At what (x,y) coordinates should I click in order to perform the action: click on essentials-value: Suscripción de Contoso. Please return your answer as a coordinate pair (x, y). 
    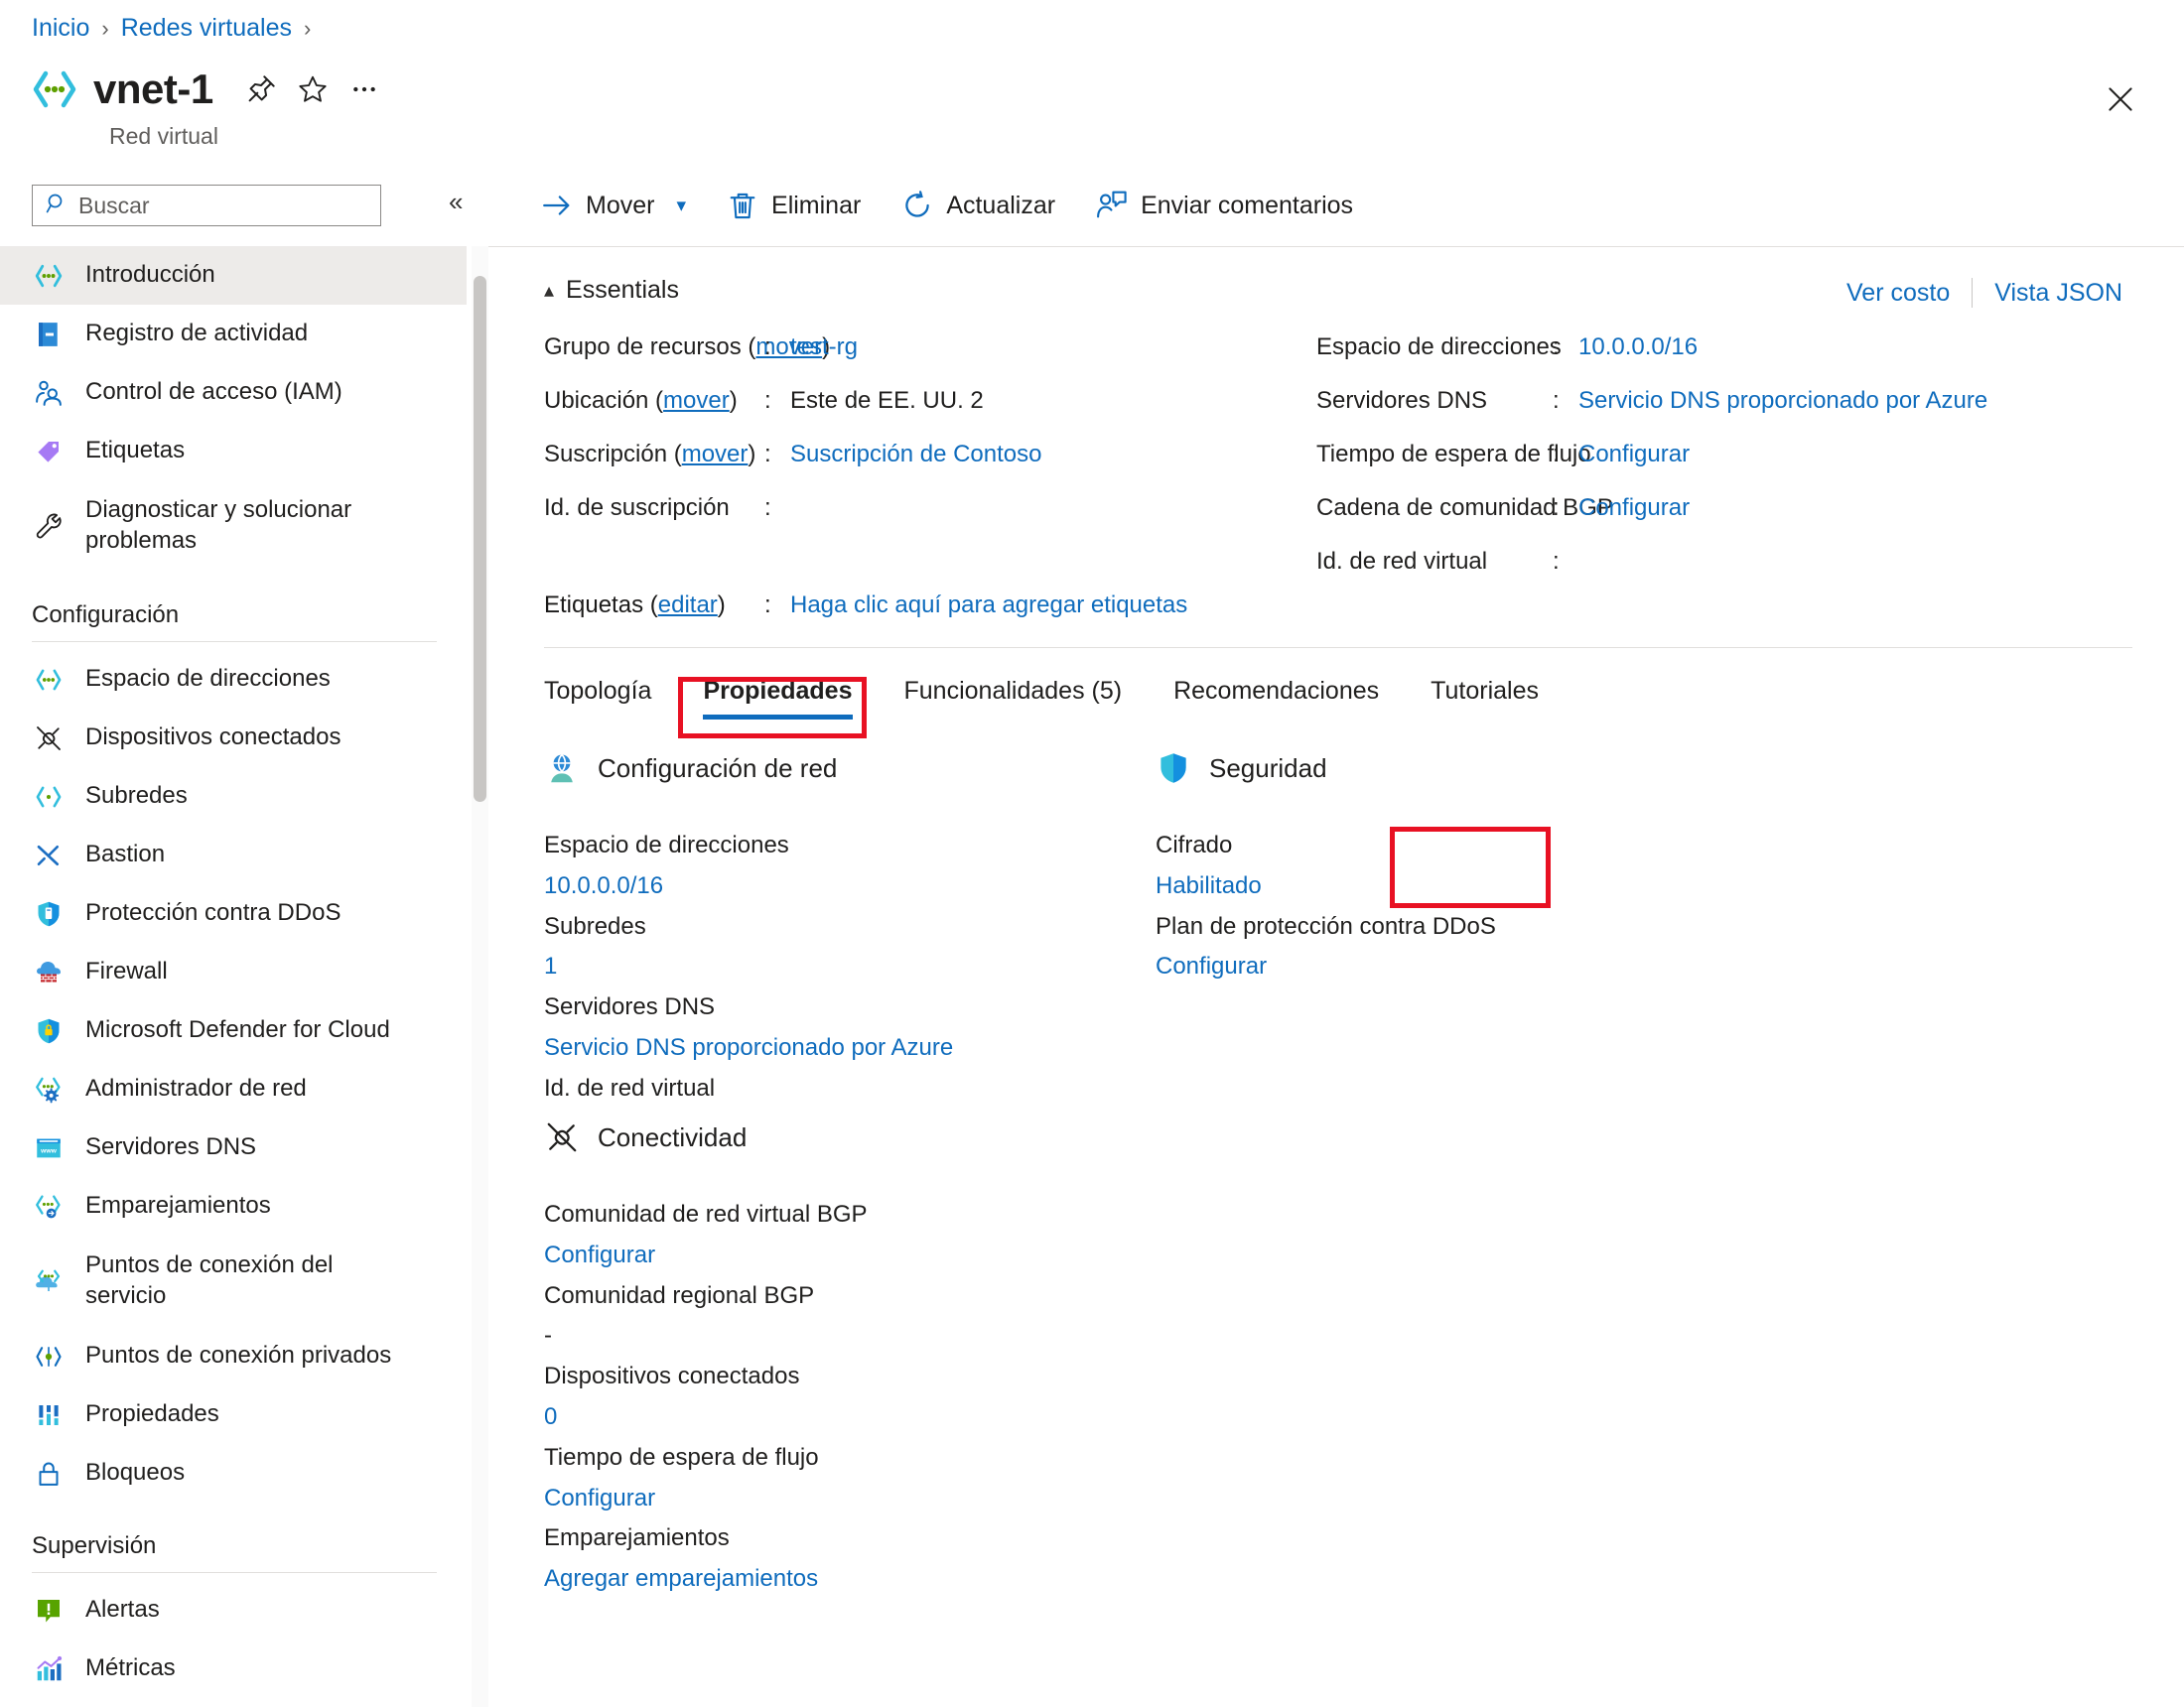
    Looking at the image, I should click on (915, 455).